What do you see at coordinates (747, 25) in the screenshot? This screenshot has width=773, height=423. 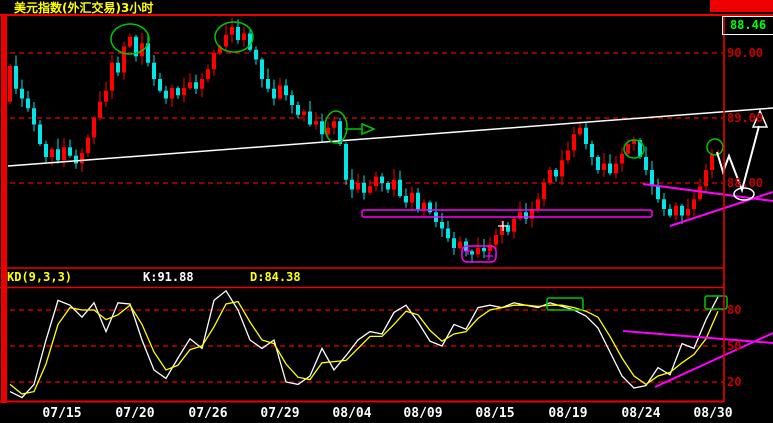 I see `last-price-box: 88.46` at bounding box center [747, 25].